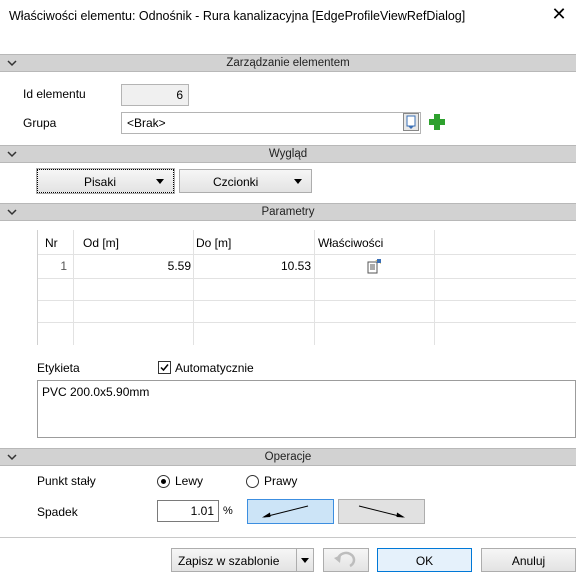  I want to click on group-value: <Brak>, so click(146, 123).